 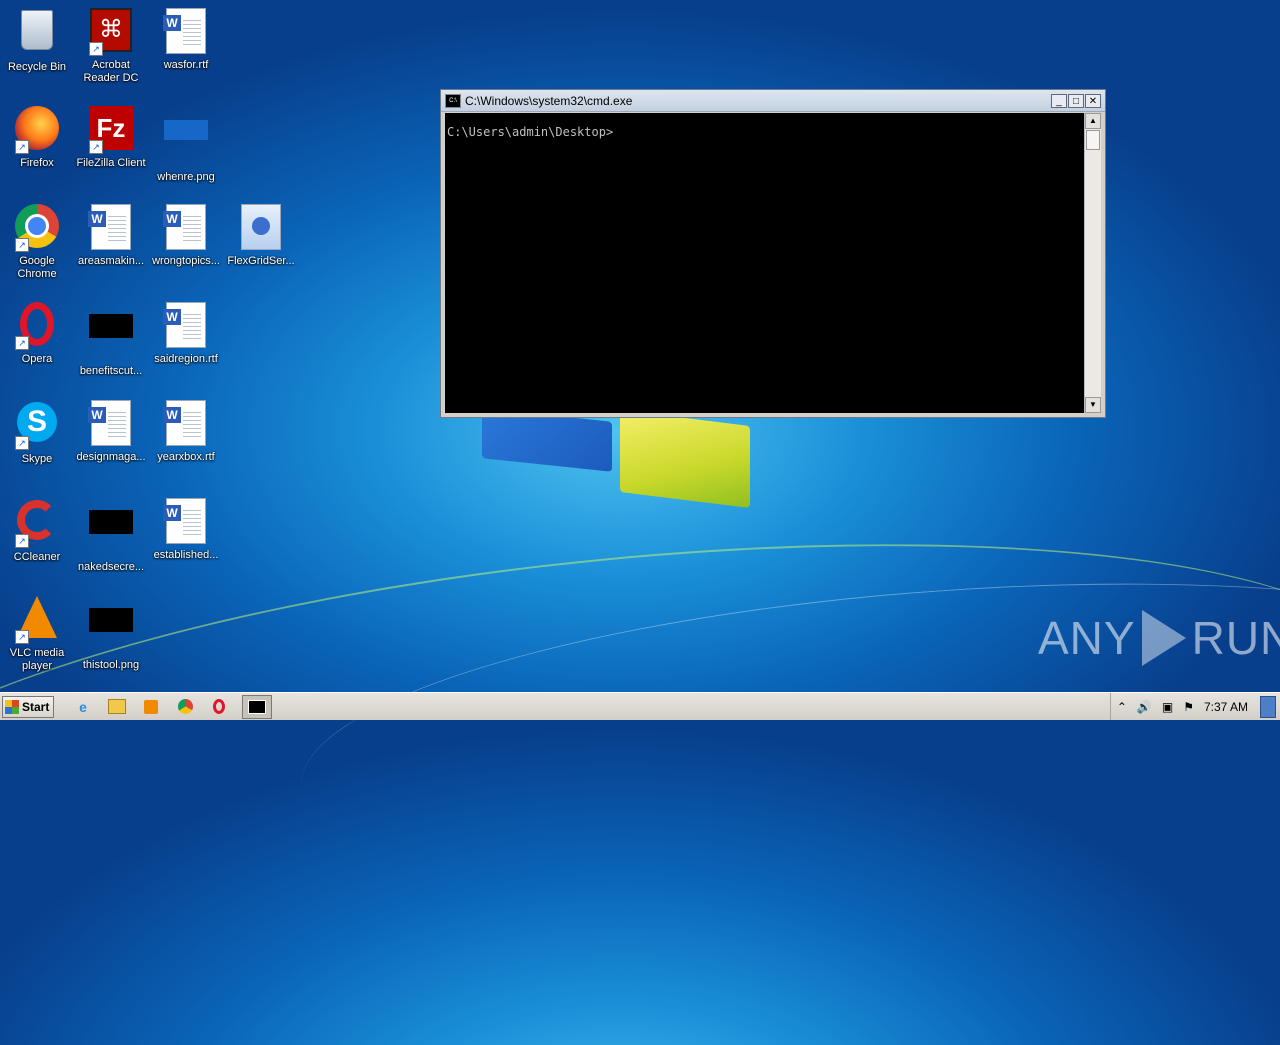 What do you see at coordinates (1235, 638) in the screenshot?
I see `watermark-text-right: RUN` at bounding box center [1235, 638].